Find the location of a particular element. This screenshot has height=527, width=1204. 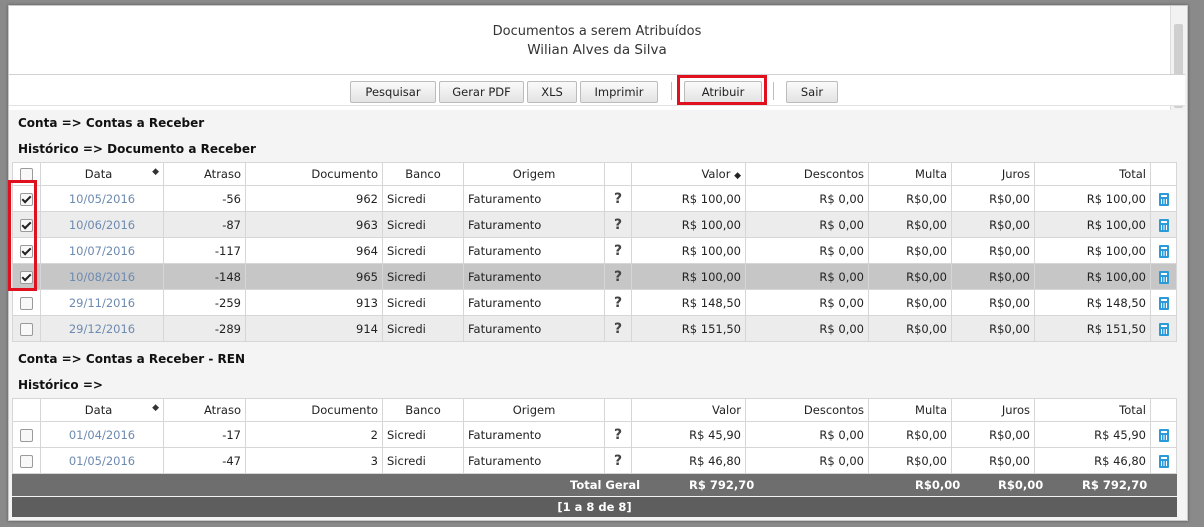

gerar-pdf-button: Gerar PDF is located at coordinates (481, 92).